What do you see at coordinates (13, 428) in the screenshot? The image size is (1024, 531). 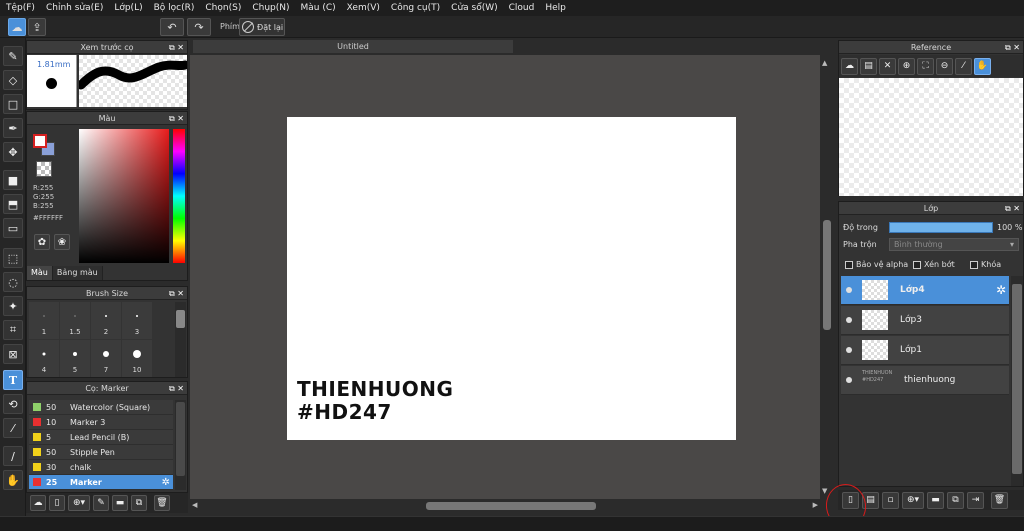 I see `eyedropper-pen-icon: ⁄` at bounding box center [13, 428].